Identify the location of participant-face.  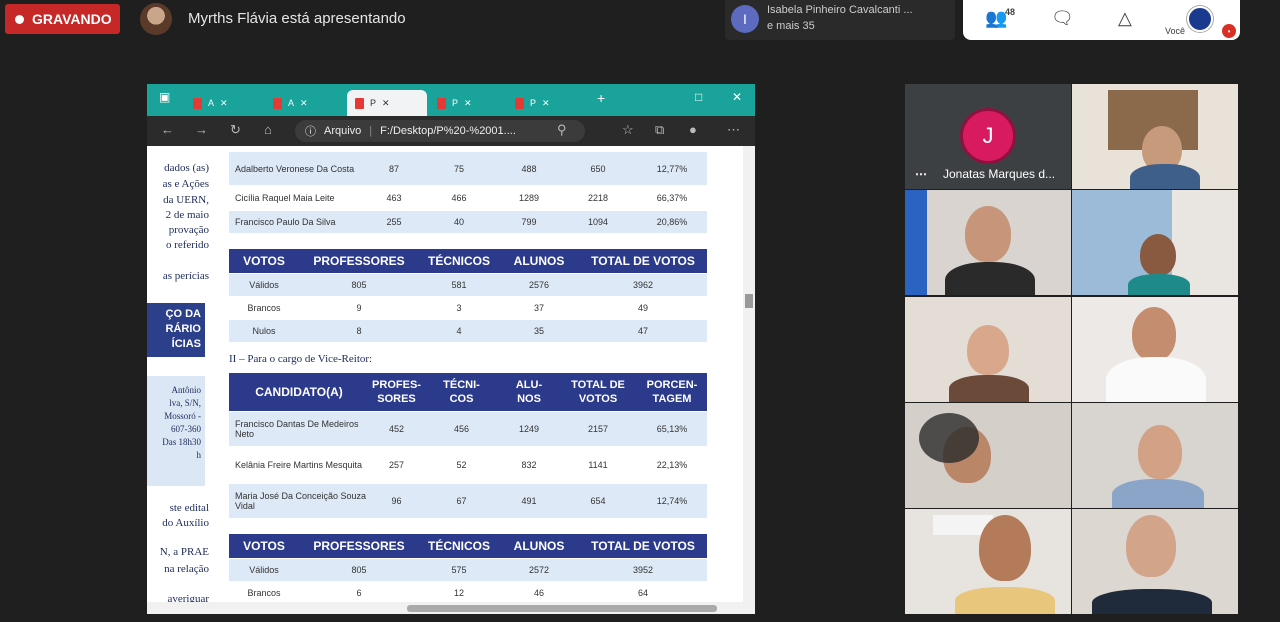
(1158, 255).